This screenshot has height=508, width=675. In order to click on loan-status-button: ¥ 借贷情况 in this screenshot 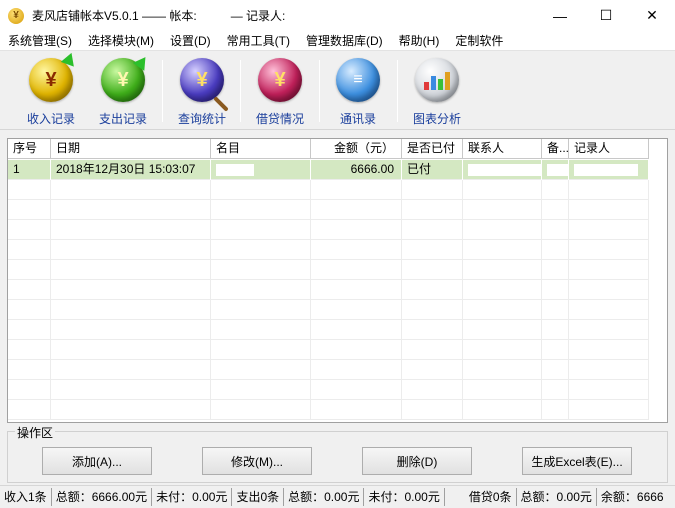, I will do `click(280, 94)`.